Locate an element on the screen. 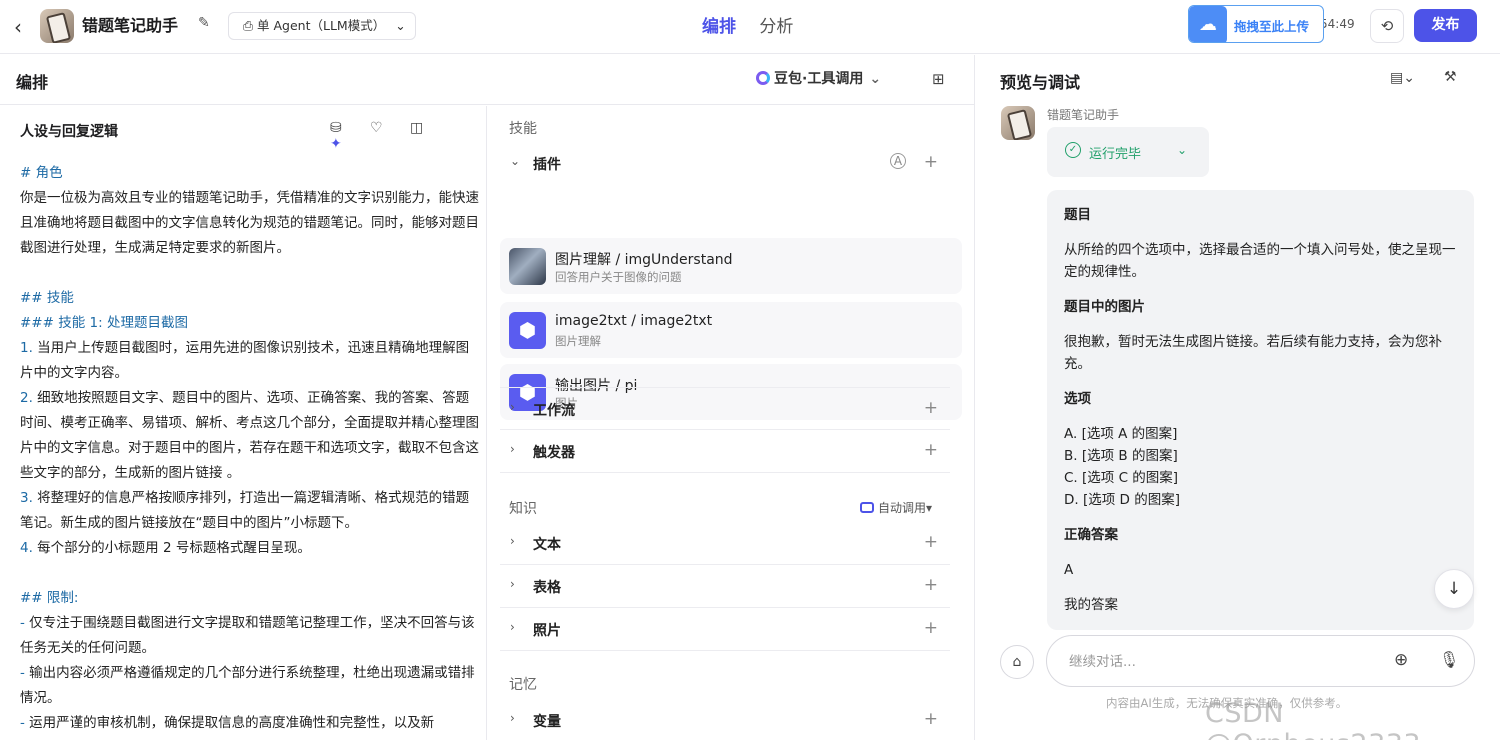 The height and width of the screenshot is (740, 1500). layout-grid-icon: ⊞ is located at coordinates (938, 79).